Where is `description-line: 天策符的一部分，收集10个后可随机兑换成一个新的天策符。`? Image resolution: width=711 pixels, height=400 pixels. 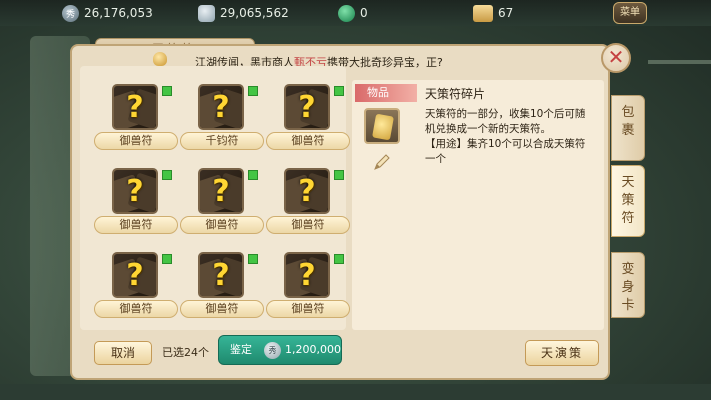 description-line: 天策符的一部分，收集10个后可随机兑换成一个新的天策符。 is located at coordinates (505, 121).